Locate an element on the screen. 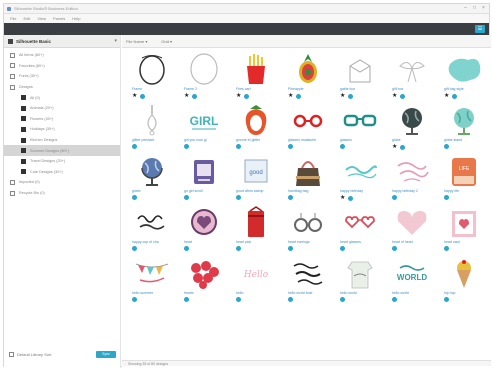  design-label: glasses is located at coordinates (361, 140).